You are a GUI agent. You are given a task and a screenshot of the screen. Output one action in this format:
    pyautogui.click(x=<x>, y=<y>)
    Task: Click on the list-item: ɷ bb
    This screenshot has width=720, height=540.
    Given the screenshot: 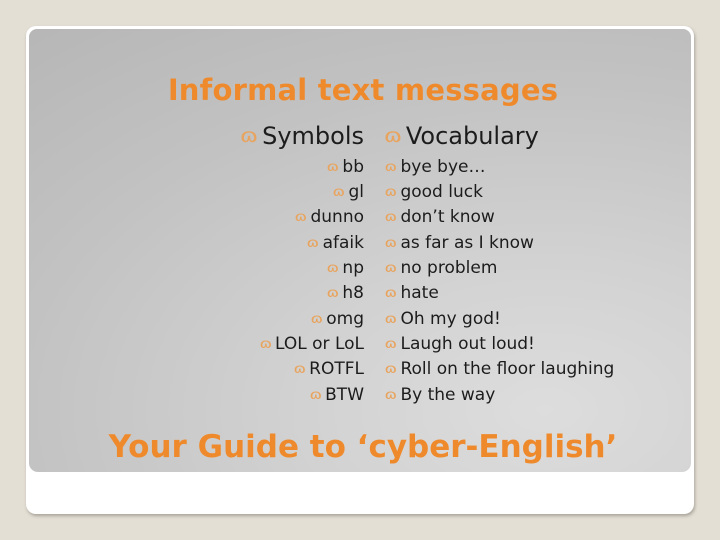 What is the action you would take?
    pyautogui.click(x=274, y=167)
    